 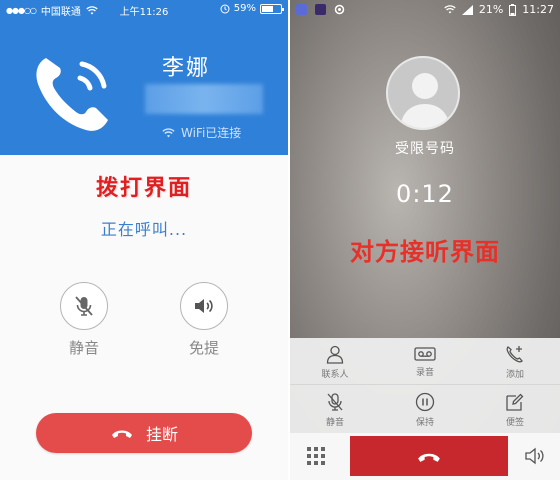 What do you see at coordinates (425, 10) in the screenshot?
I see `status-bar: 21% 11:27` at bounding box center [425, 10].